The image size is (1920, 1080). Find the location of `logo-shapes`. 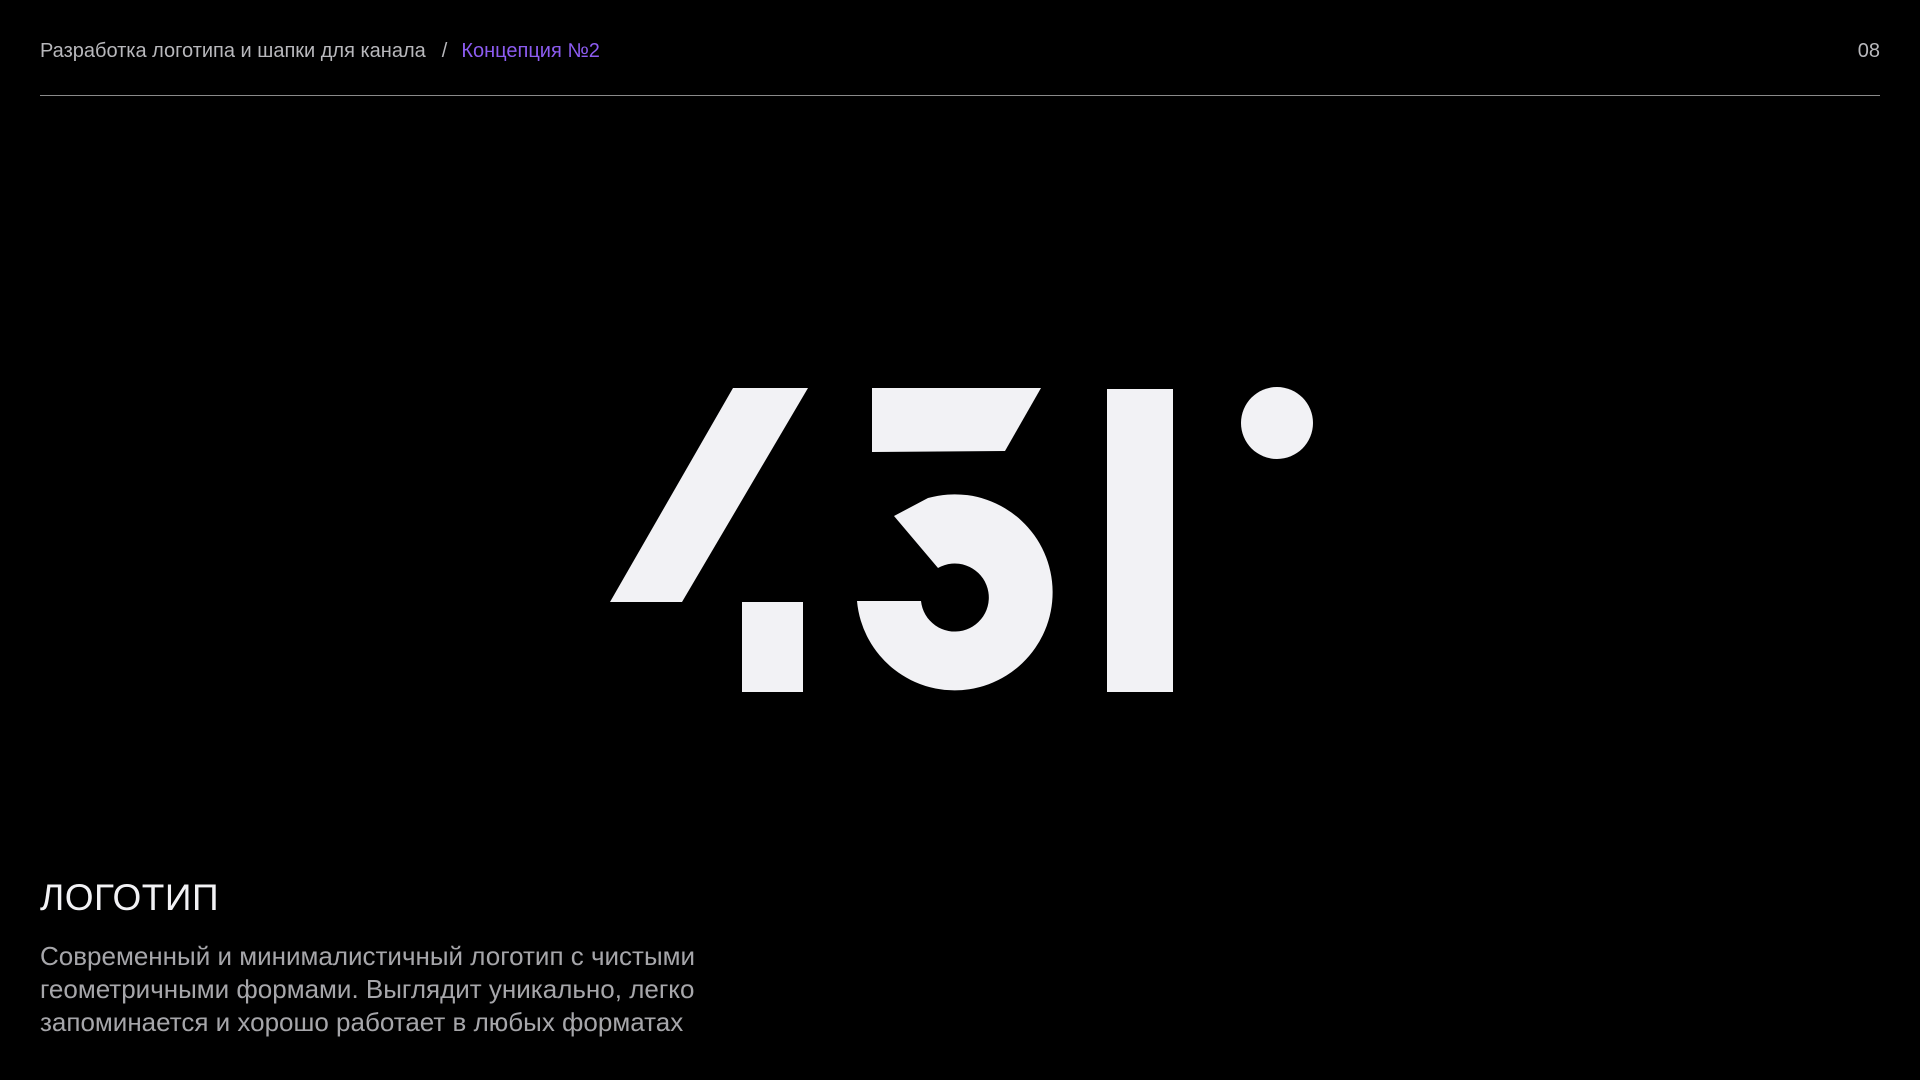

logo-shapes is located at coordinates (961, 539).